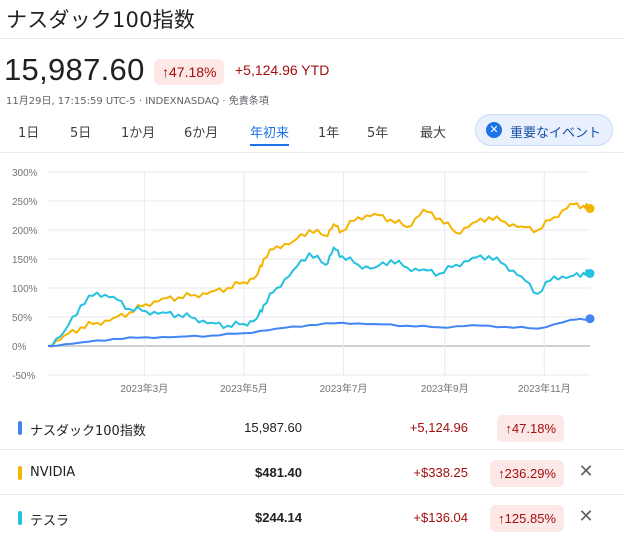 The image size is (624, 534). I want to click on series-change: +$338.25, so click(440, 472).